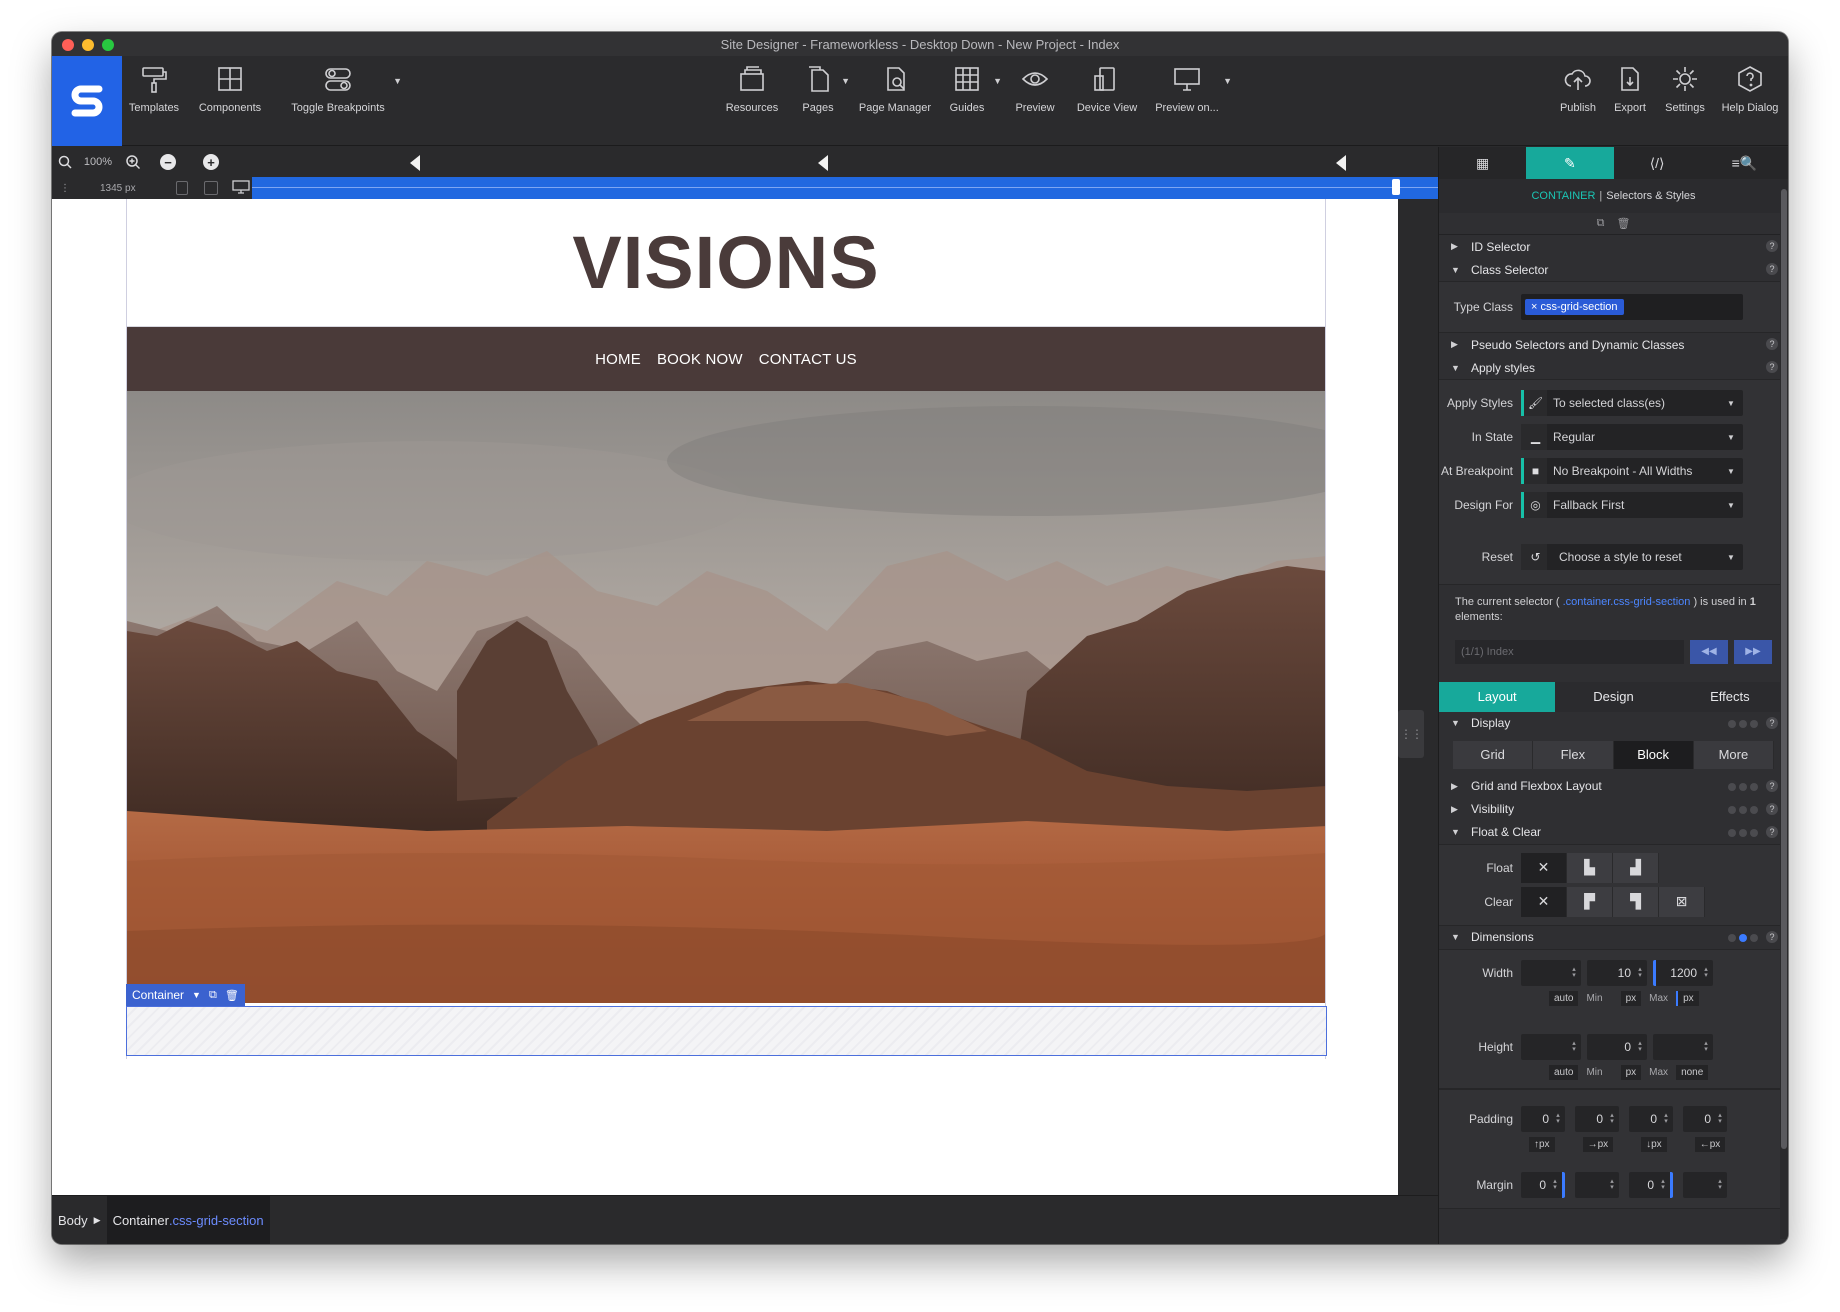 The width and height of the screenshot is (1840, 1312). What do you see at coordinates (1035, 88) in the screenshot?
I see `preview-button: Preview` at bounding box center [1035, 88].